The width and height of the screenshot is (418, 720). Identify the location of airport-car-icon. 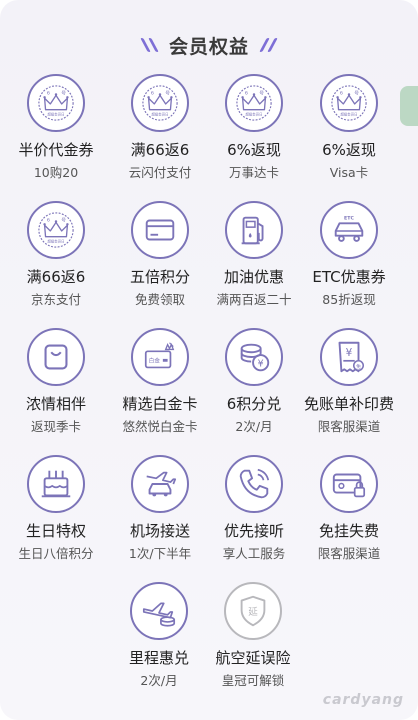
(160, 484).